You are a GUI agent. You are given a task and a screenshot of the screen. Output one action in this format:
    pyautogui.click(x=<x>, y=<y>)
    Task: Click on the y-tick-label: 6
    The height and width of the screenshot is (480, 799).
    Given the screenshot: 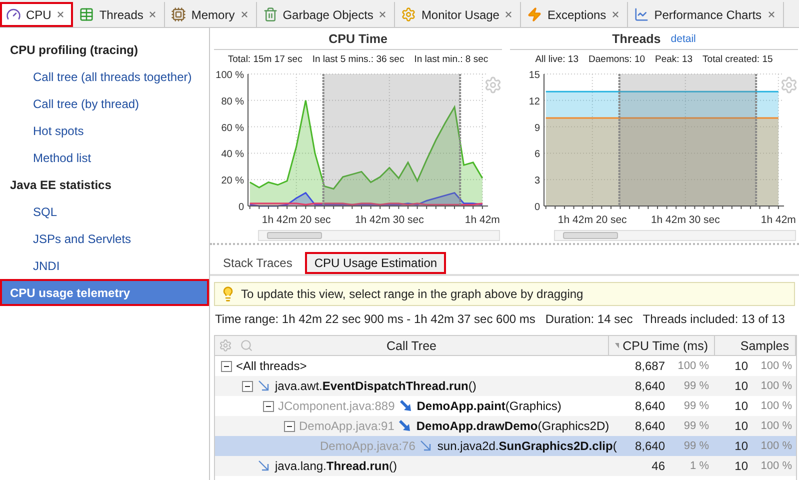 What is the action you would take?
    pyautogui.click(x=537, y=154)
    